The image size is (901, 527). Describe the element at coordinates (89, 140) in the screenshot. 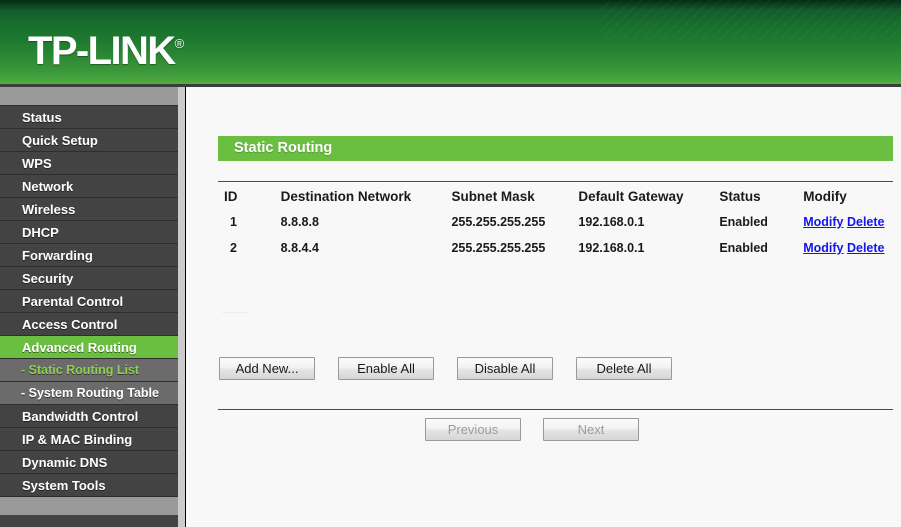

I see `sidebar-item-quick-setup: Quick Setup` at that location.